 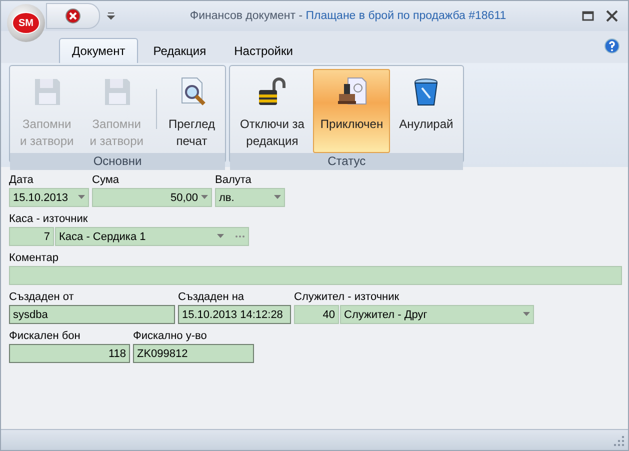 I want to click on help-icon, so click(x=612, y=46).